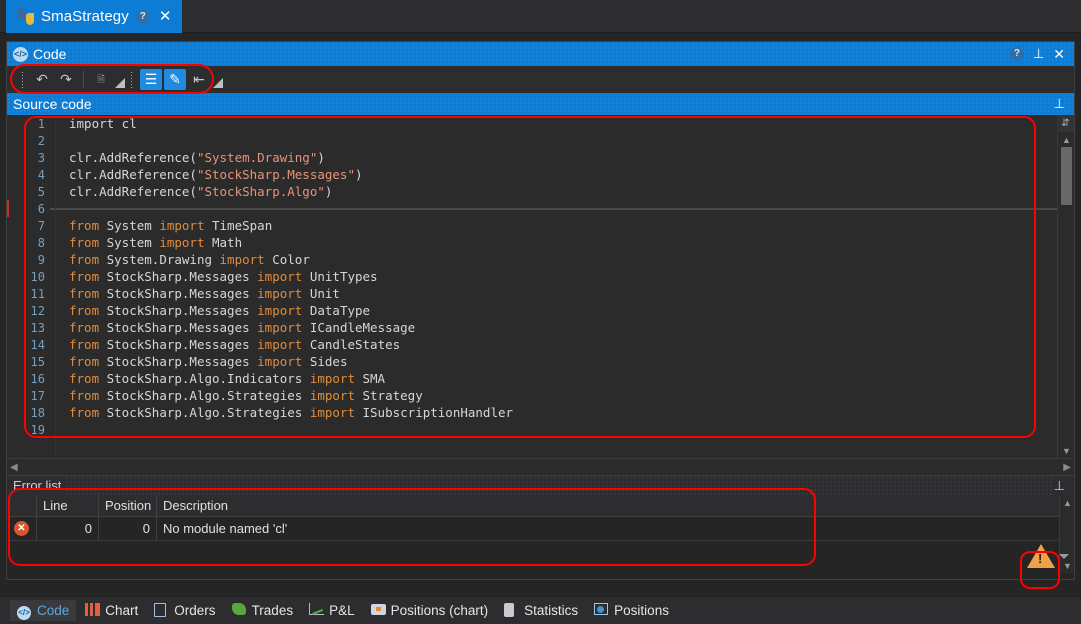 This screenshot has height=624, width=1081. Describe the element at coordinates (41, 140) in the screenshot. I see `line-number: 2` at that location.